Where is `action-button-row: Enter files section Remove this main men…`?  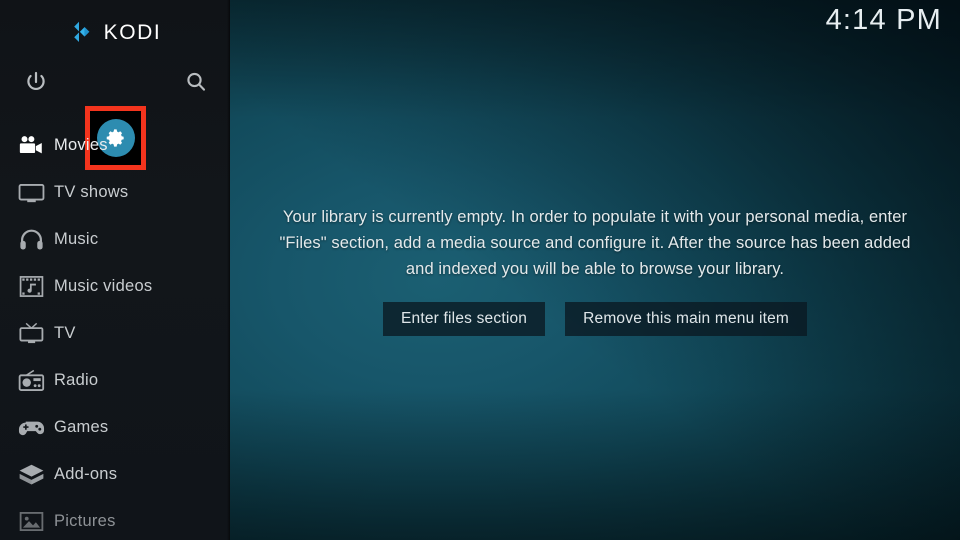
action-button-row: Enter files section Remove this main men… is located at coordinates (595, 319).